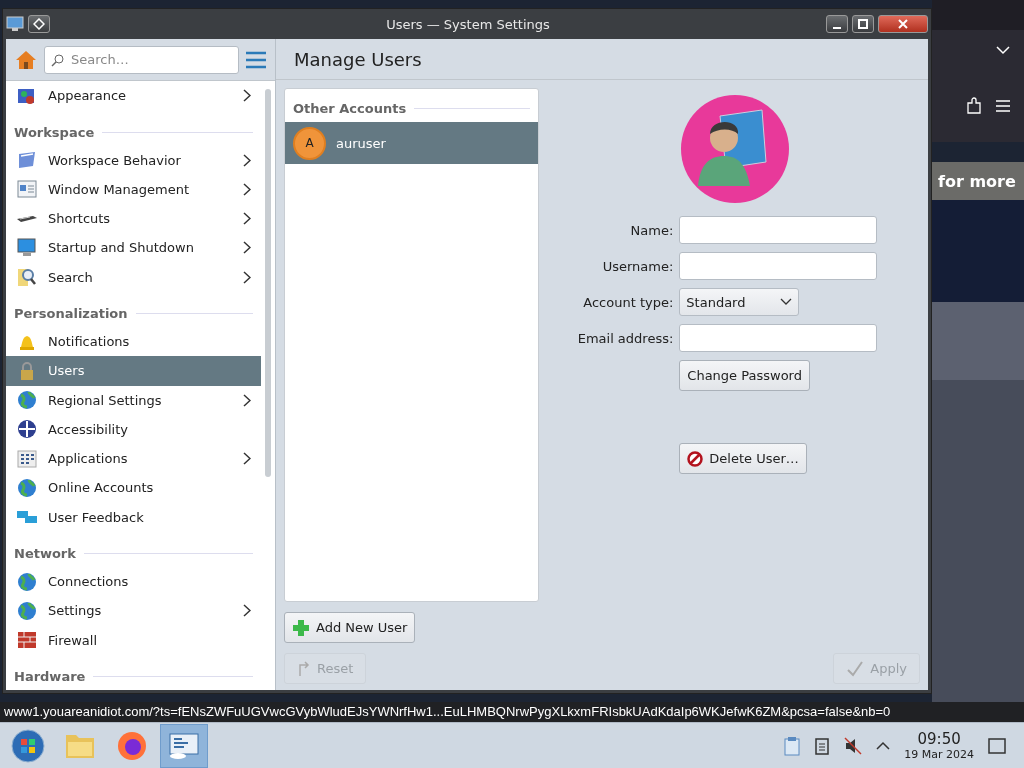 This screenshot has height=768, width=1024. I want to click on sidebar-item: Connections, so click(133, 582).